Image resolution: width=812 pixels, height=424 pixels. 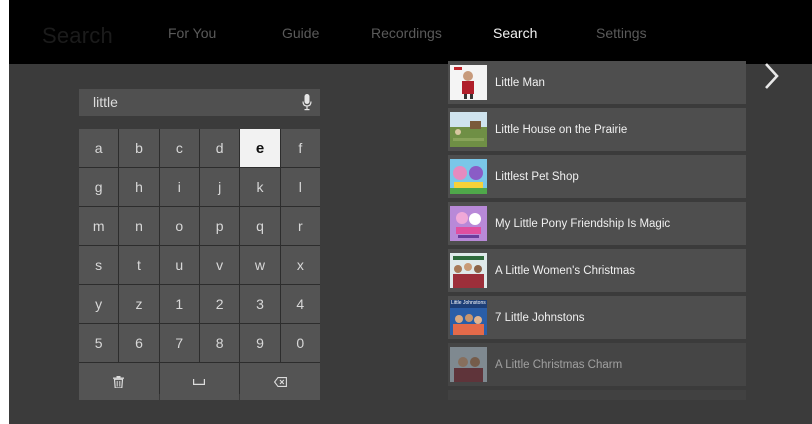 I want to click on microphone-icon, so click(x=307, y=102).